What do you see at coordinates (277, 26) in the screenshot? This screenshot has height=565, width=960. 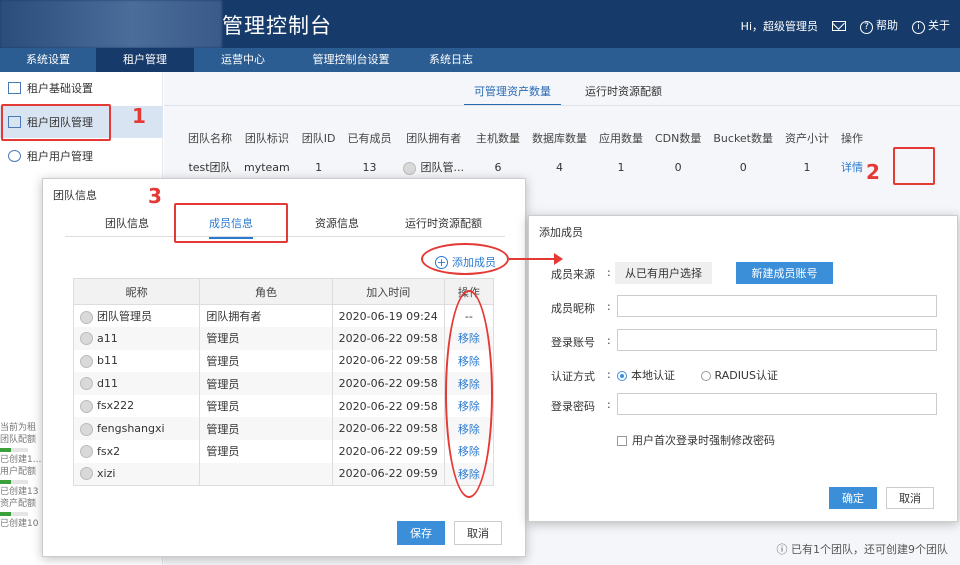 I see `page-title: 管理控制台` at bounding box center [277, 26].